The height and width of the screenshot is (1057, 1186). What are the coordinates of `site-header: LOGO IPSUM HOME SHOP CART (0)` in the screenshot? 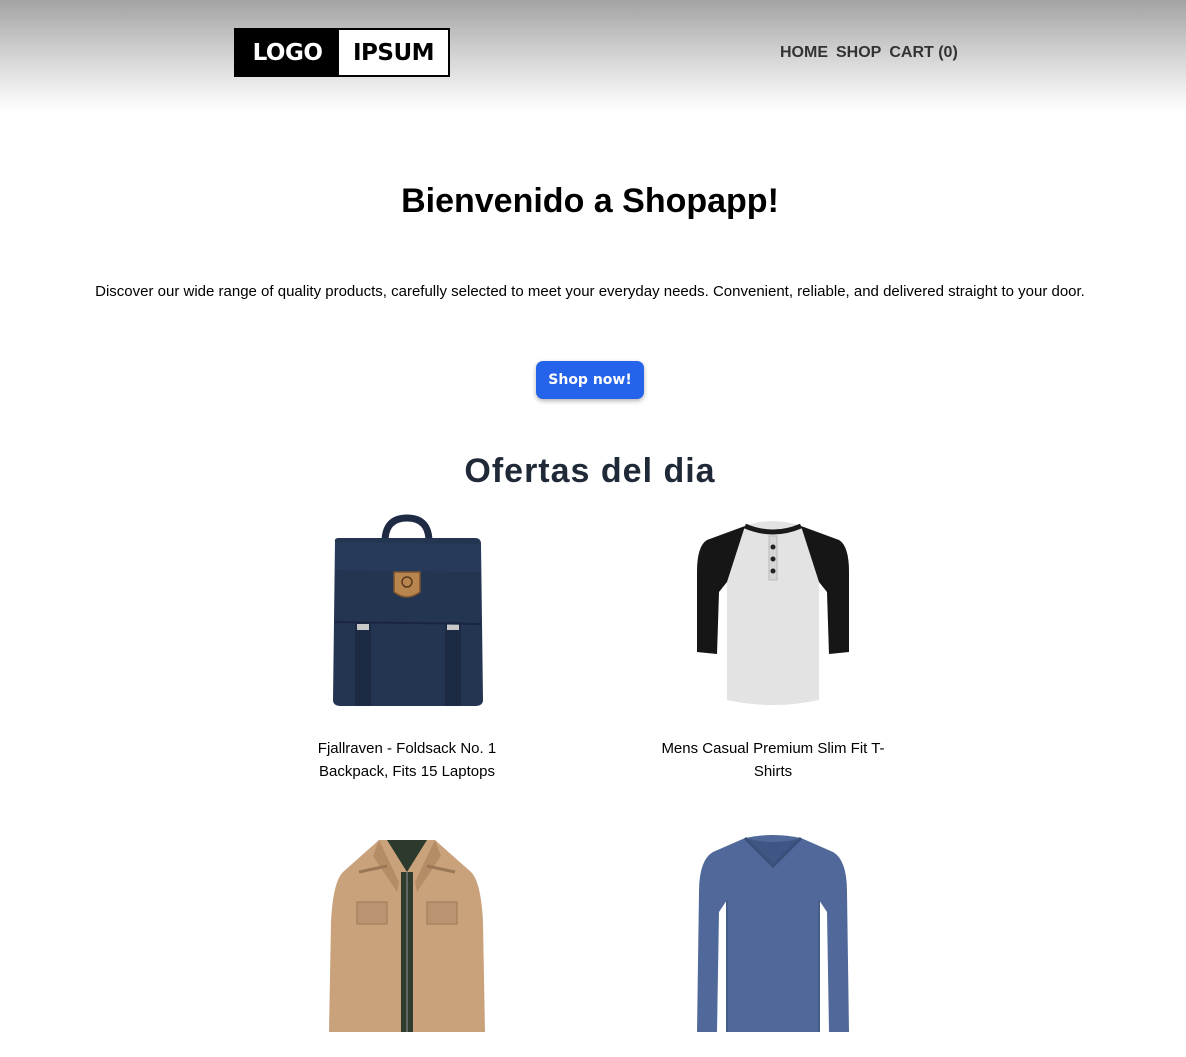 It's located at (593, 56).